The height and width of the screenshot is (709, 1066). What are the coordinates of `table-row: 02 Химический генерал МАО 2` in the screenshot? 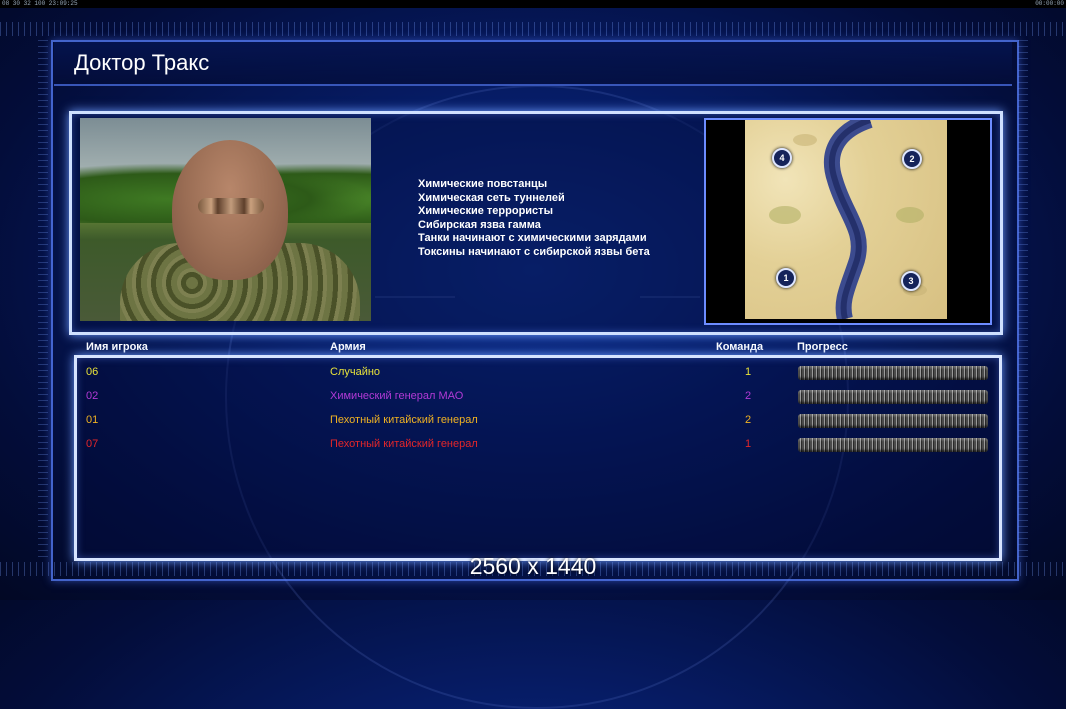 It's located at (533, 399).